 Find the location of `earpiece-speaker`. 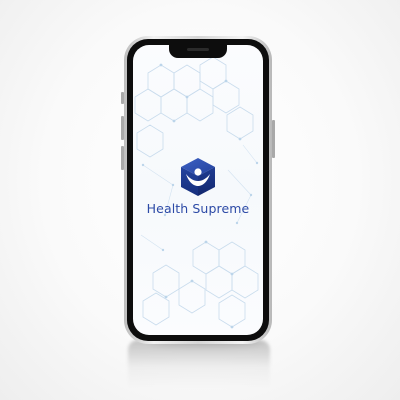

earpiece-speaker is located at coordinates (198, 49).